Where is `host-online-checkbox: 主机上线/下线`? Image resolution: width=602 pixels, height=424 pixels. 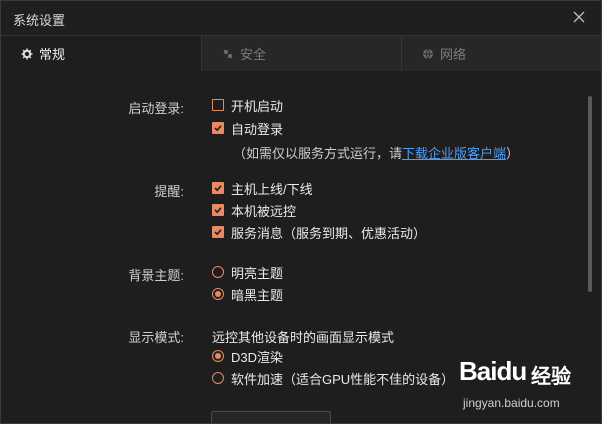 host-online-checkbox: 主机上线/下线 is located at coordinates (262, 188).